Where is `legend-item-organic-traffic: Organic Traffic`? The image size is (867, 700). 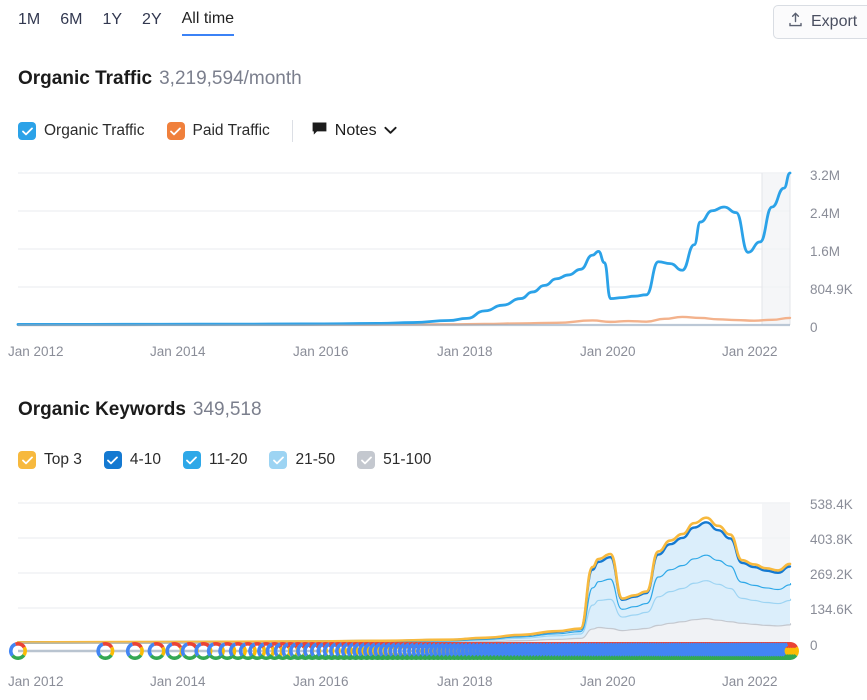
legend-item-organic-traffic: Organic Traffic is located at coordinates (81, 131).